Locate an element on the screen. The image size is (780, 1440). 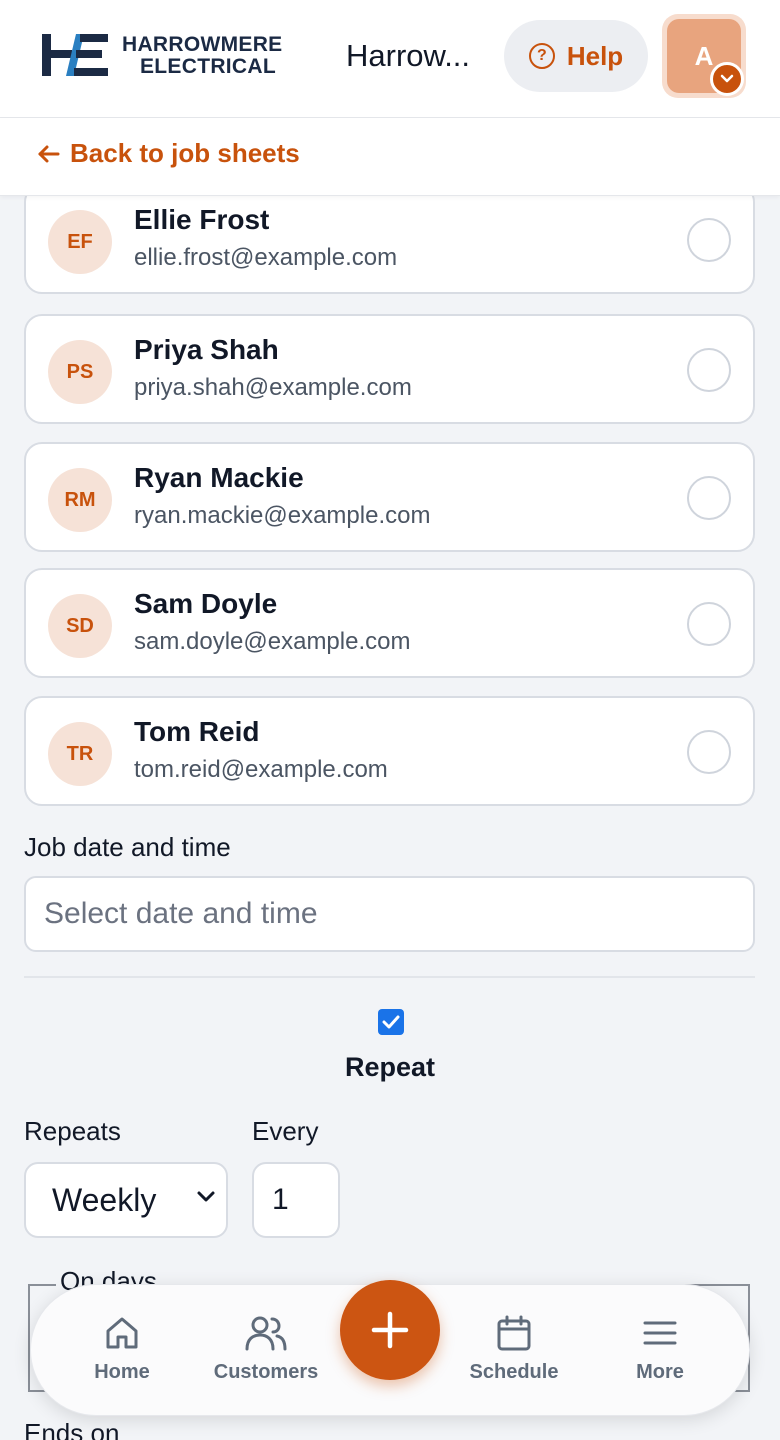
assignee-option: TR Tom Reid tom.reid@example.com is located at coordinates (389, 751).